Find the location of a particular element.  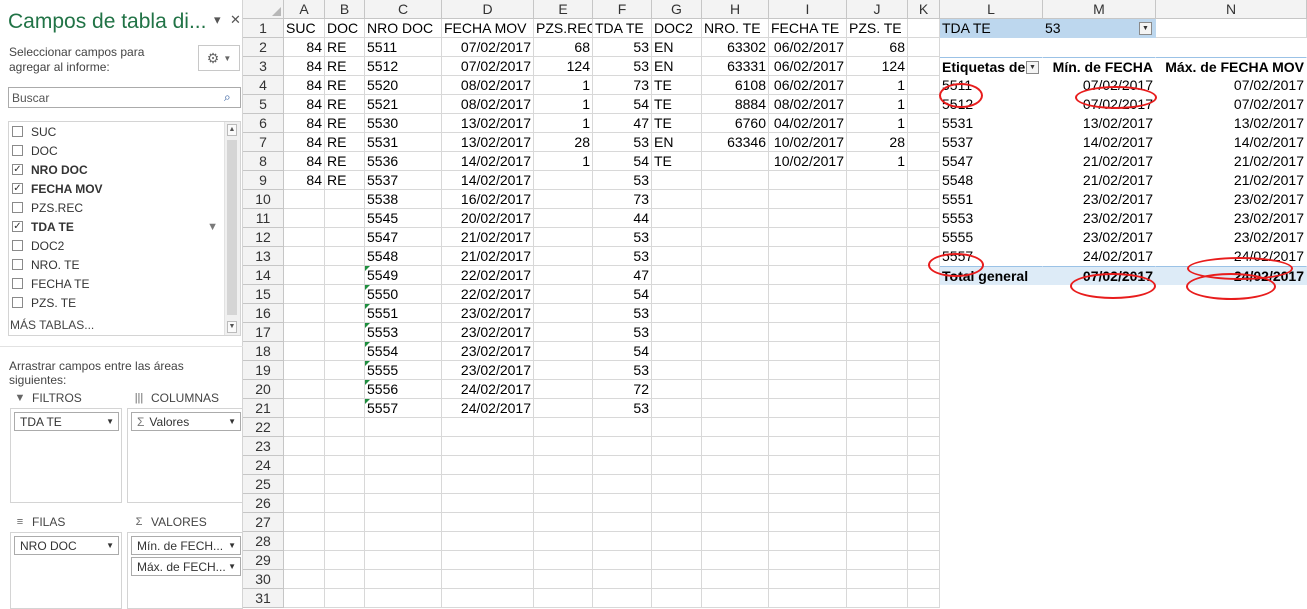

row-header: 30 is located at coordinates (263, 579).